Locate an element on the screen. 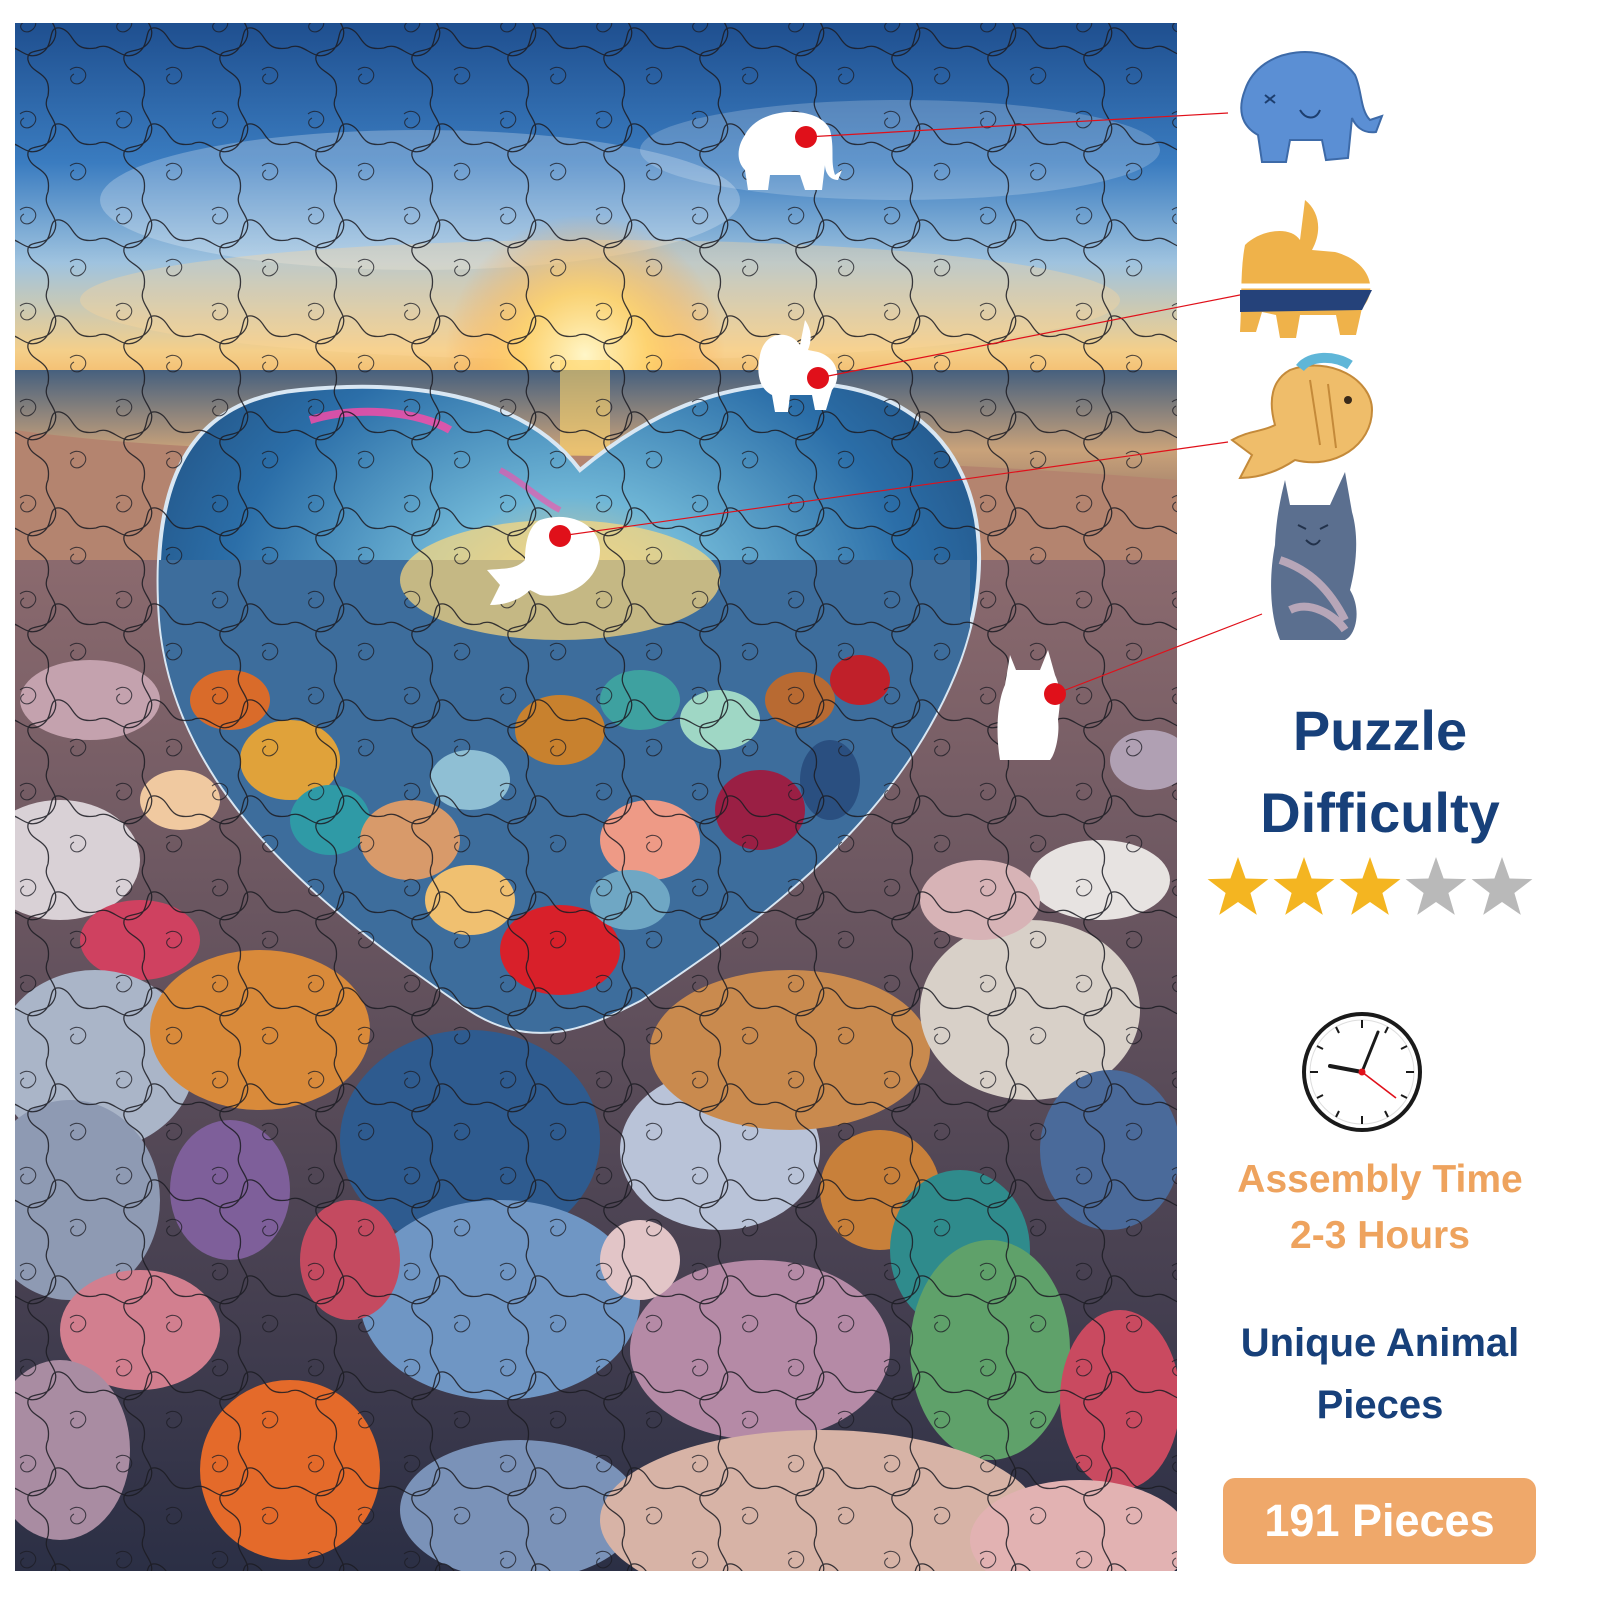 The height and width of the screenshot is (1600, 1600). pieces-count-label: 191 Pieces is located at coordinates (1379, 1520).